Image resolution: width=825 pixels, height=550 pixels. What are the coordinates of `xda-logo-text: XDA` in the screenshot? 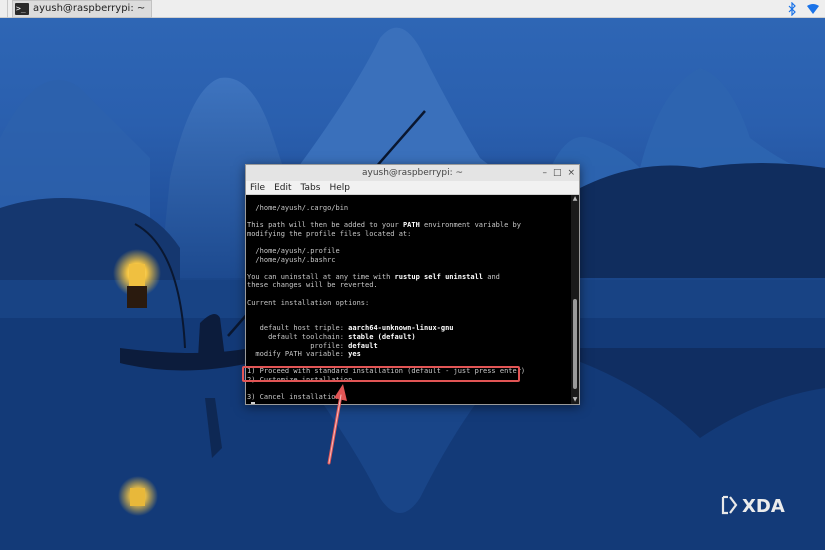 It's located at (763, 506).